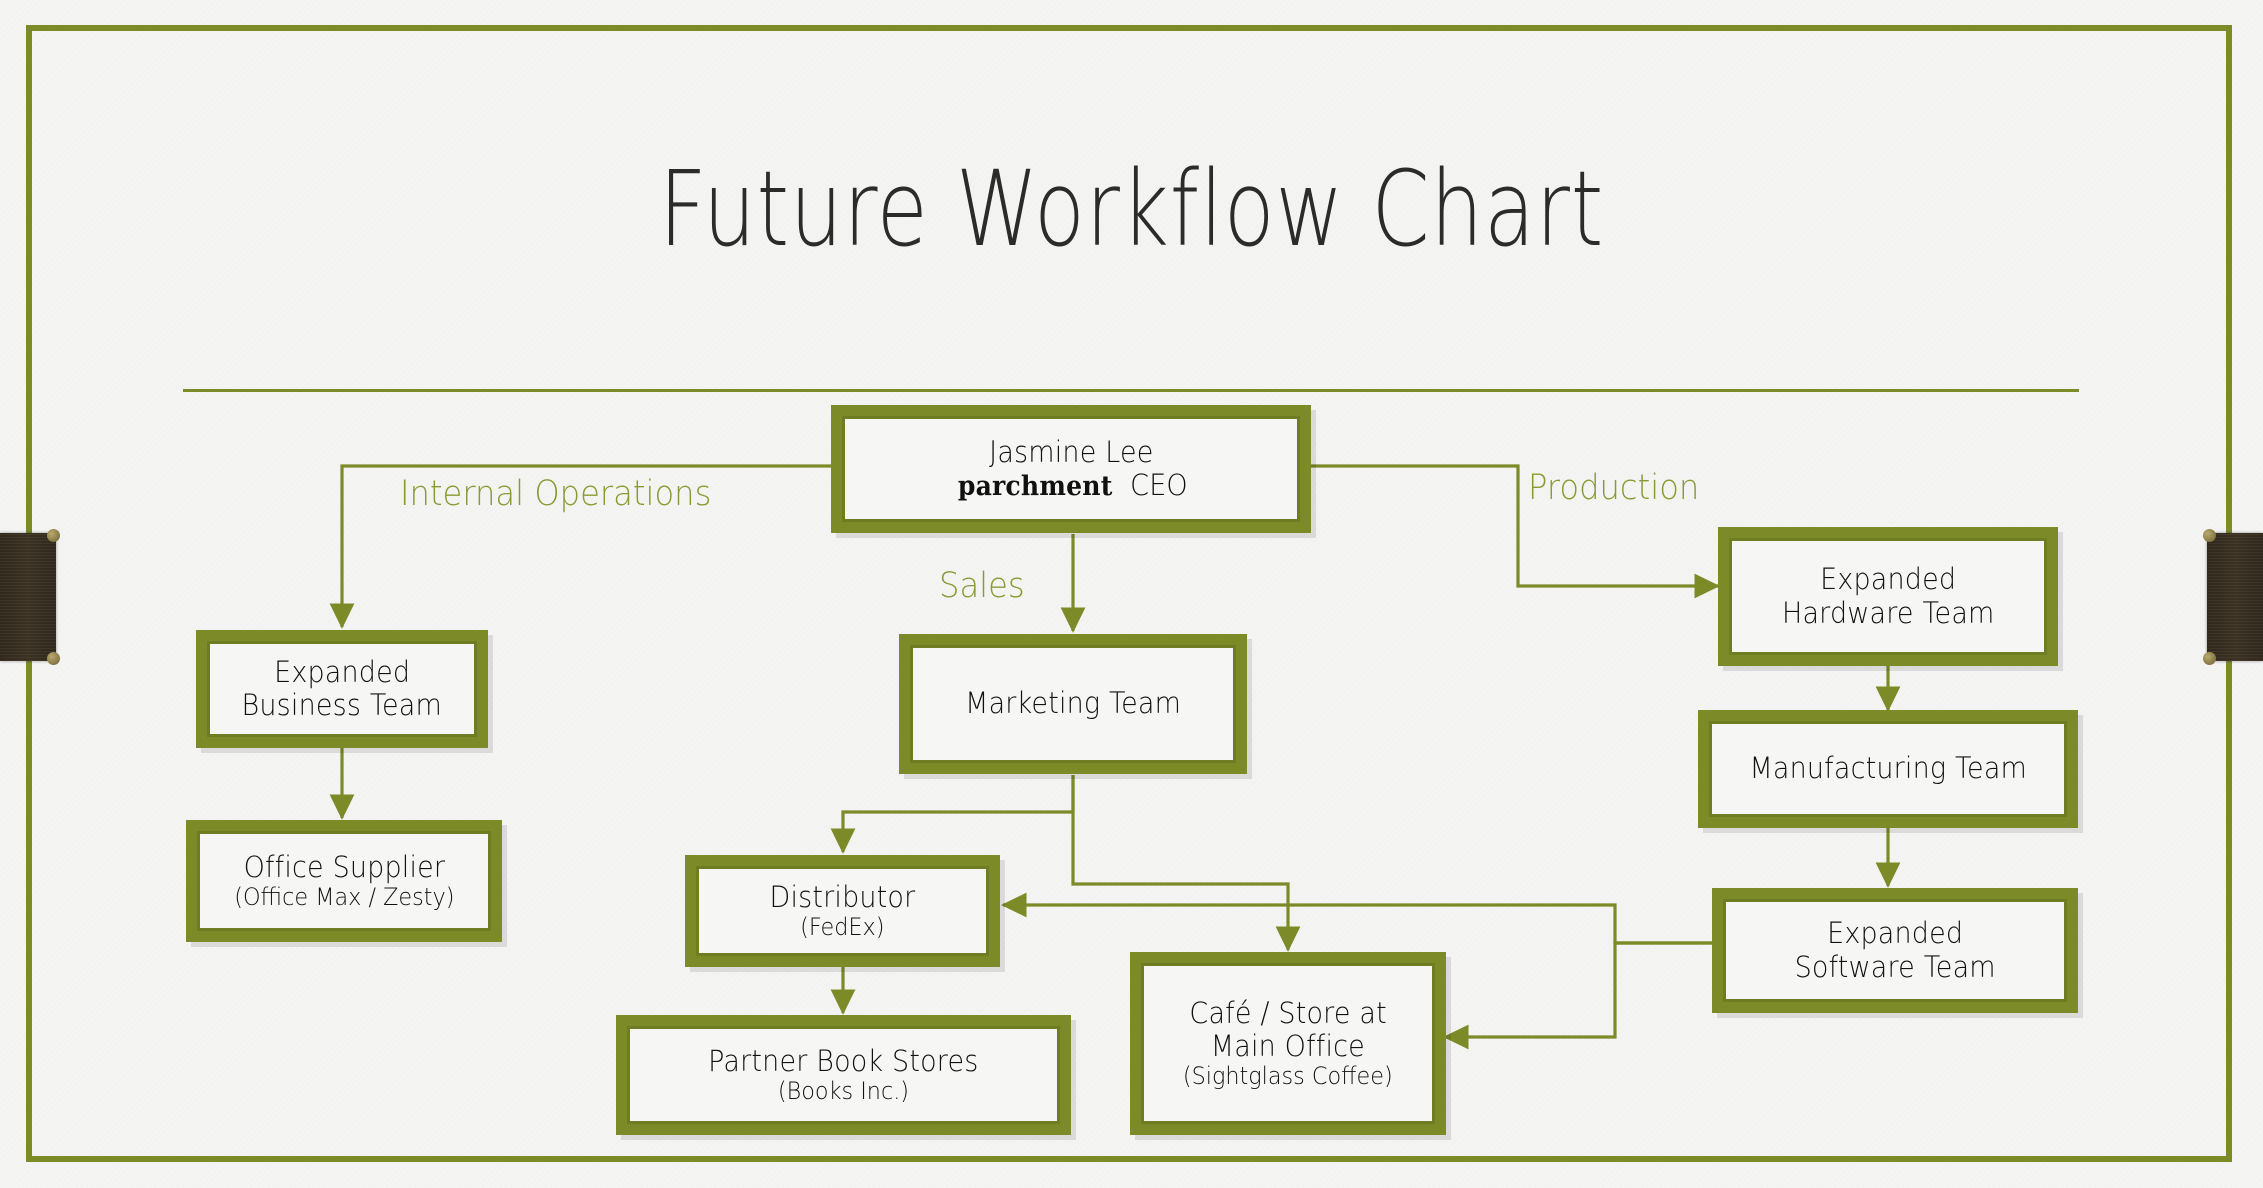  What do you see at coordinates (342, 705) in the screenshot?
I see `node-business-team-line2: Business Team` at bounding box center [342, 705].